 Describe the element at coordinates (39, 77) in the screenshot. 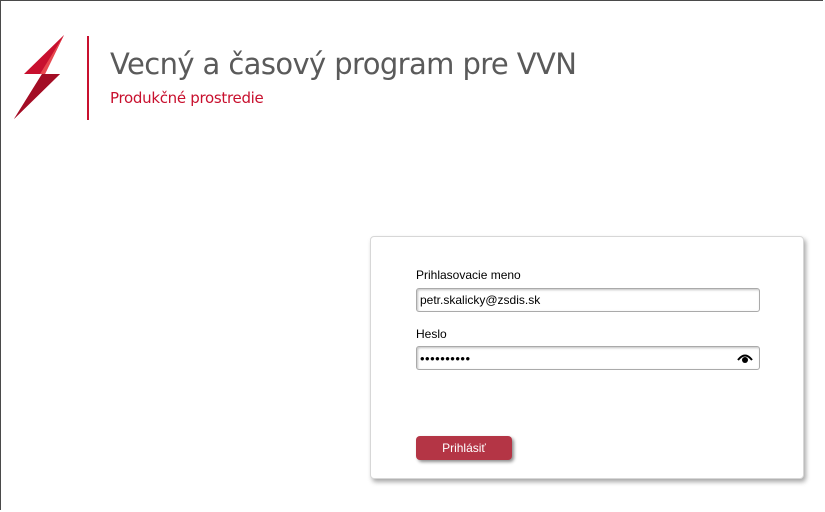

I see `lightning-bolt-icon` at that location.